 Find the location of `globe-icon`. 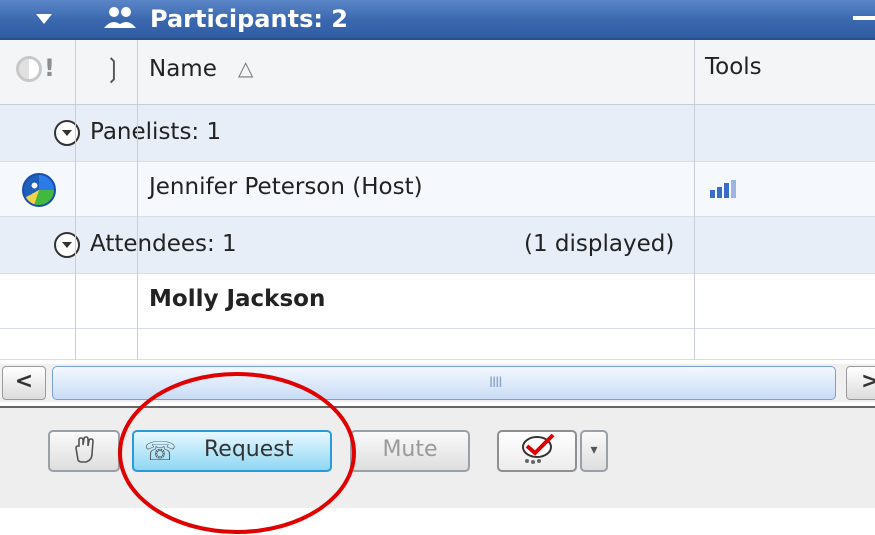

globe-icon is located at coordinates (39, 190).